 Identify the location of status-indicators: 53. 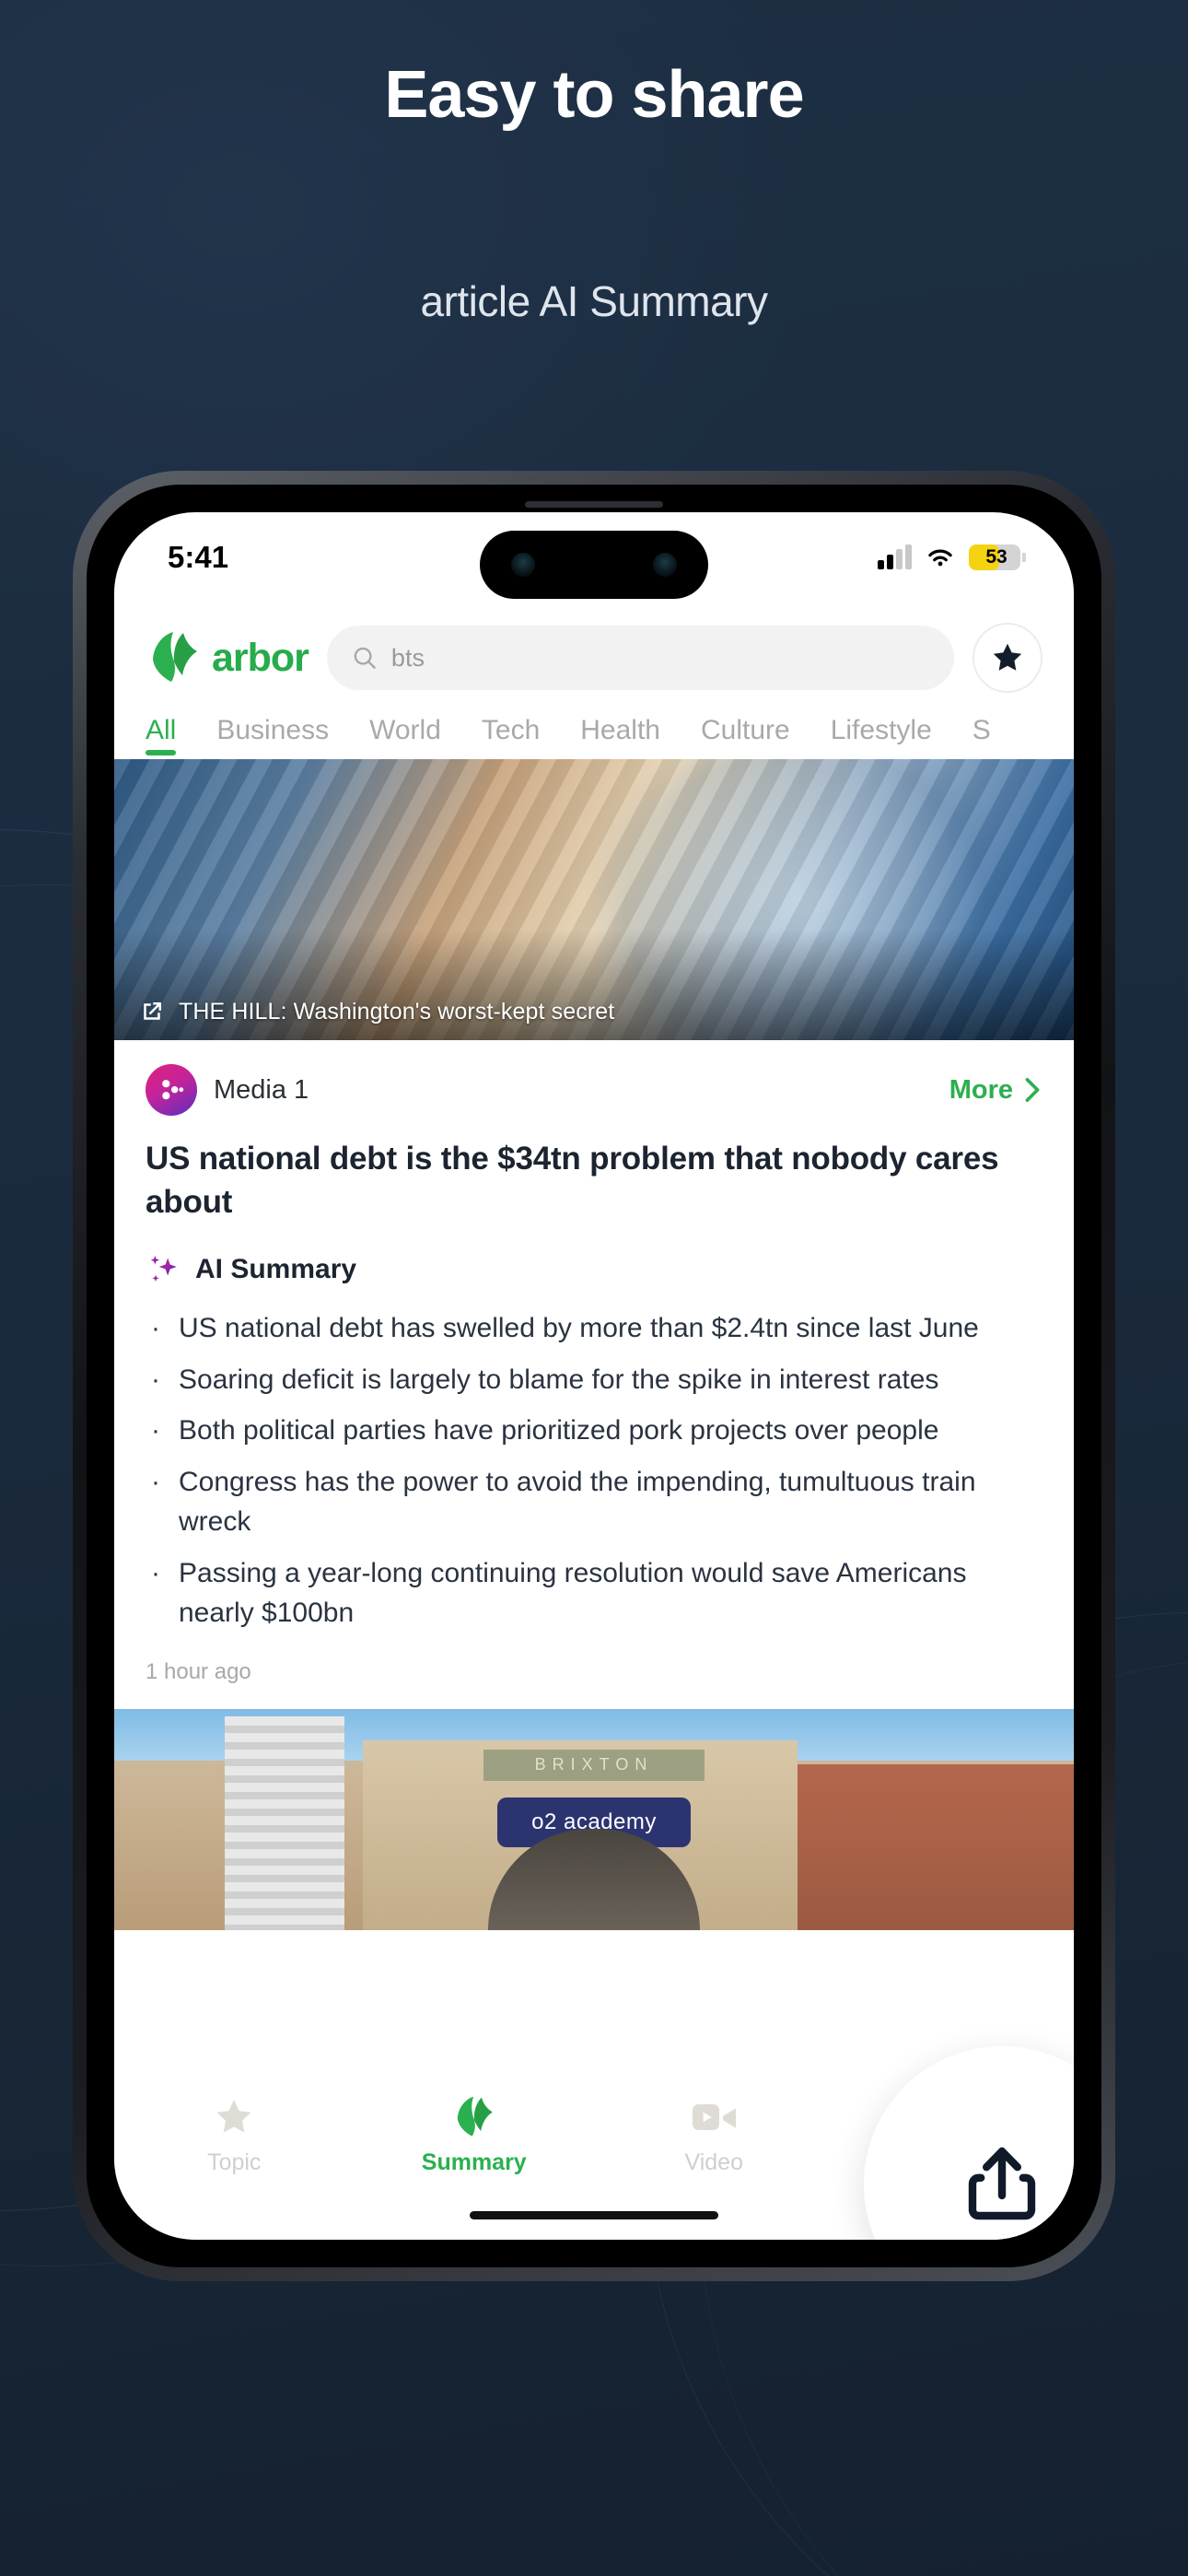
(952, 557).